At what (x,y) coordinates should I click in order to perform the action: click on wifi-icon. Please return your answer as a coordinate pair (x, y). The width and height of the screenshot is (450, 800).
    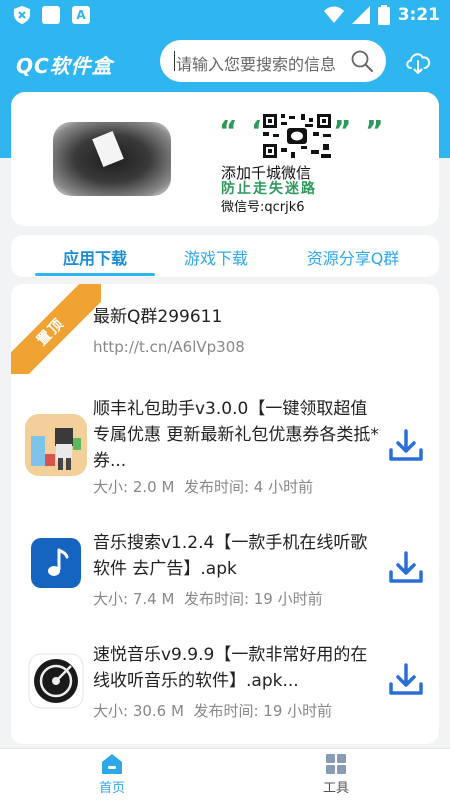
    Looking at the image, I should click on (333, 14).